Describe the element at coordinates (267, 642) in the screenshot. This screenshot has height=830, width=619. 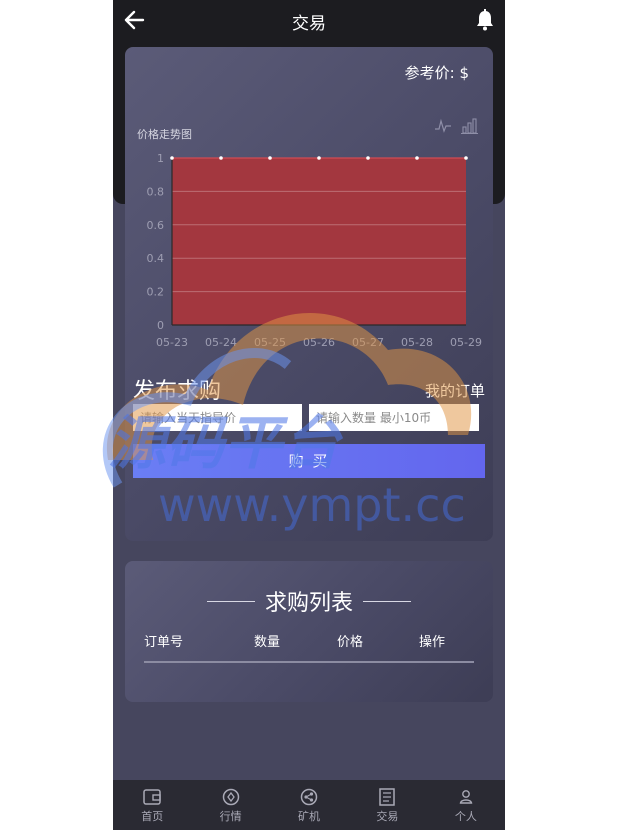
I see `column-quantity: 数量` at that location.